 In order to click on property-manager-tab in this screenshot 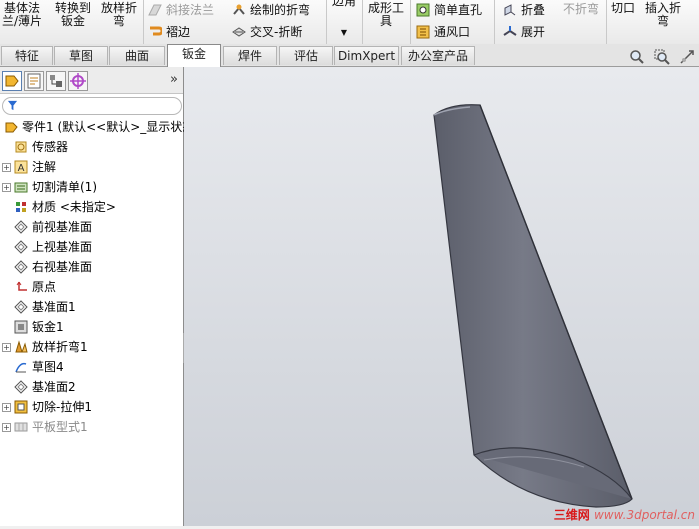, I will do `click(34, 81)`.